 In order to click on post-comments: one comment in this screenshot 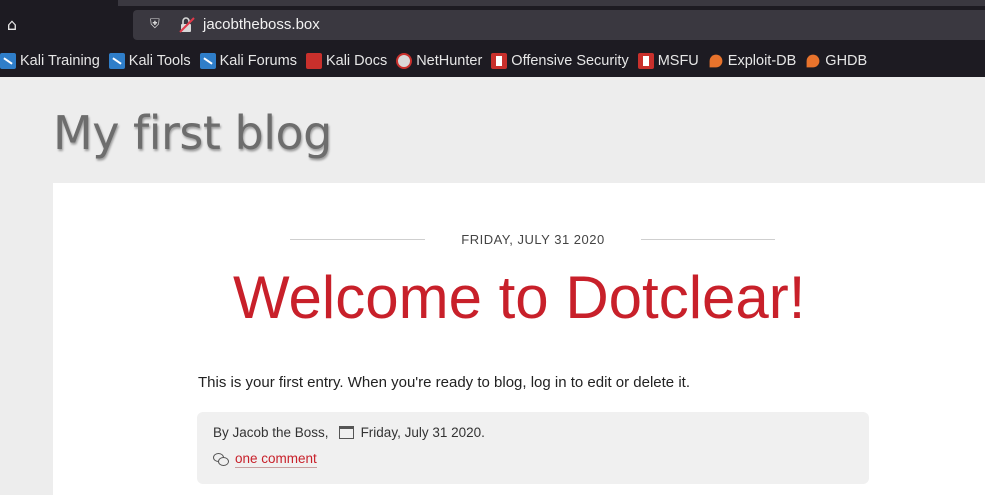, I will do `click(265, 459)`.